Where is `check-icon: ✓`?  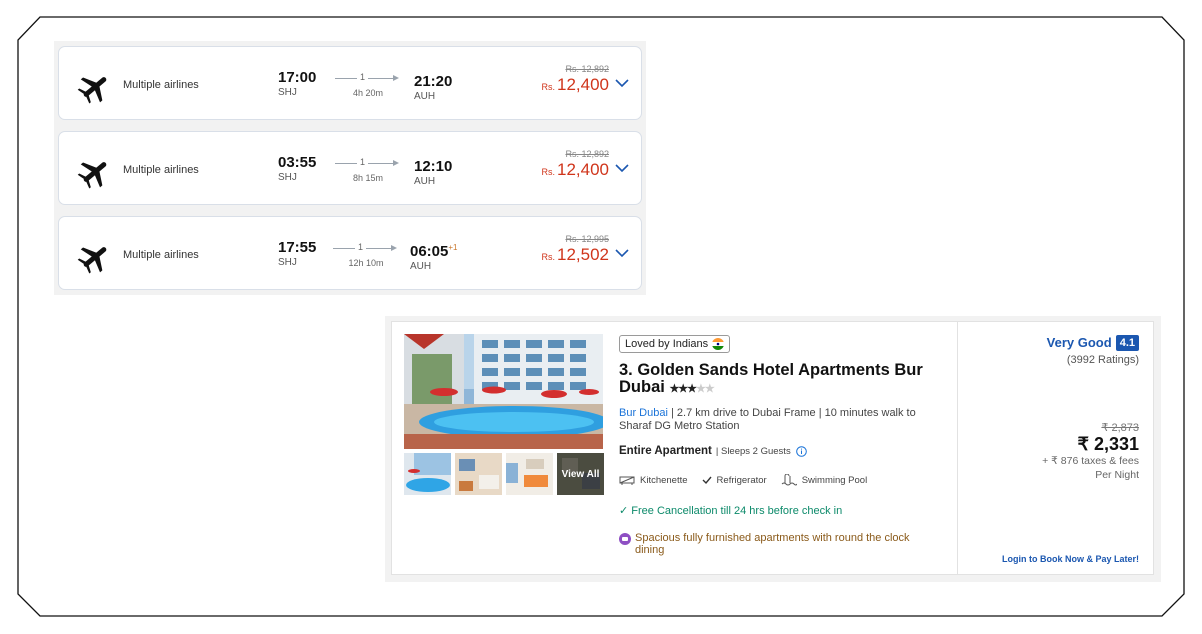
check-icon: ✓ is located at coordinates (625, 511).